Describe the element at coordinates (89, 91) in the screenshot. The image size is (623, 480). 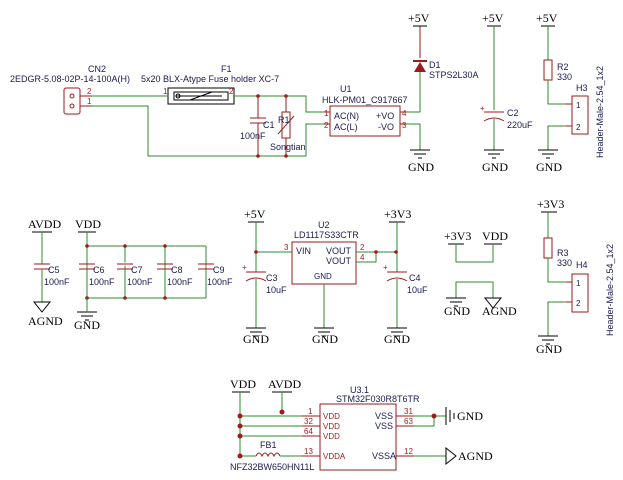
I see `cn2-pin-2: 2` at that location.